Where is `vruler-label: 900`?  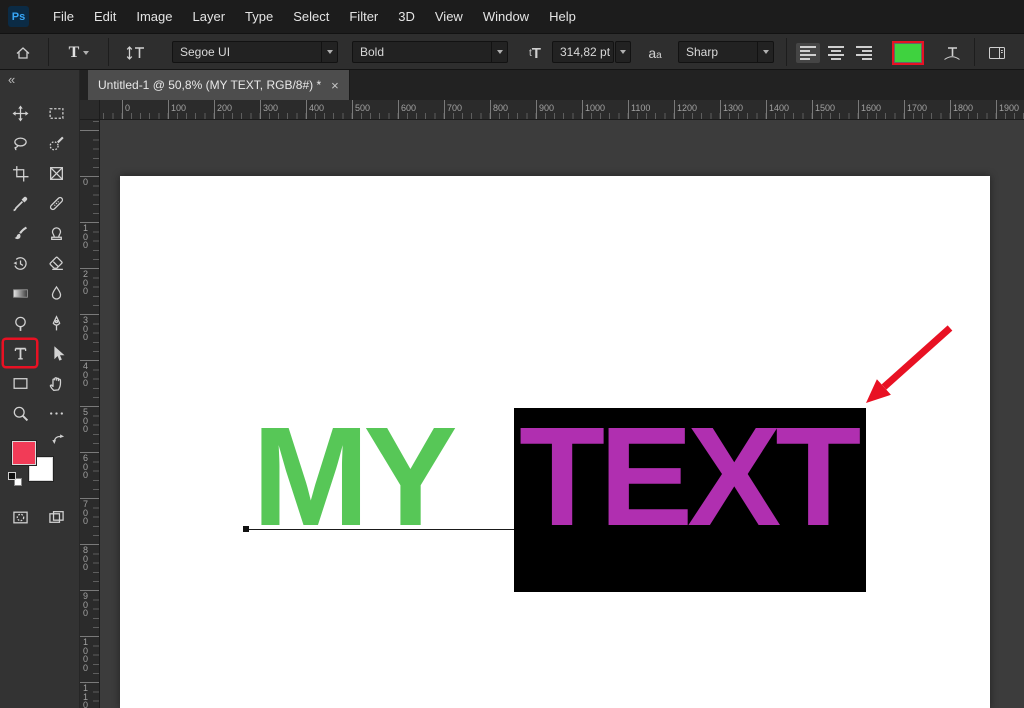
vruler-label: 900 is located at coordinates (86, 604).